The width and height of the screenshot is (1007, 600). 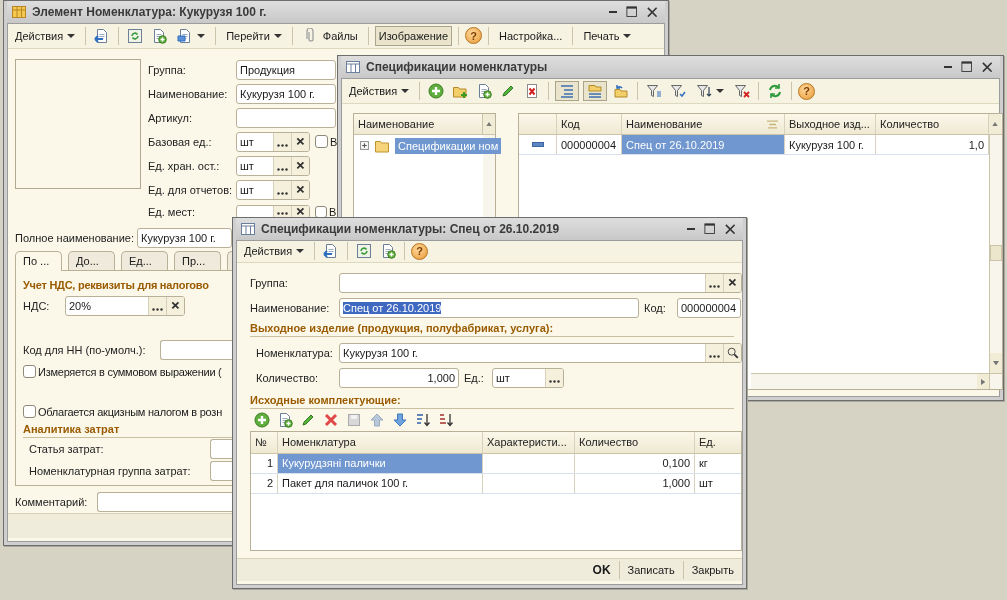 What do you see at coordinates (537, 144) in the screenshot?
I see `row-icon` at bounding box center [537, 144].